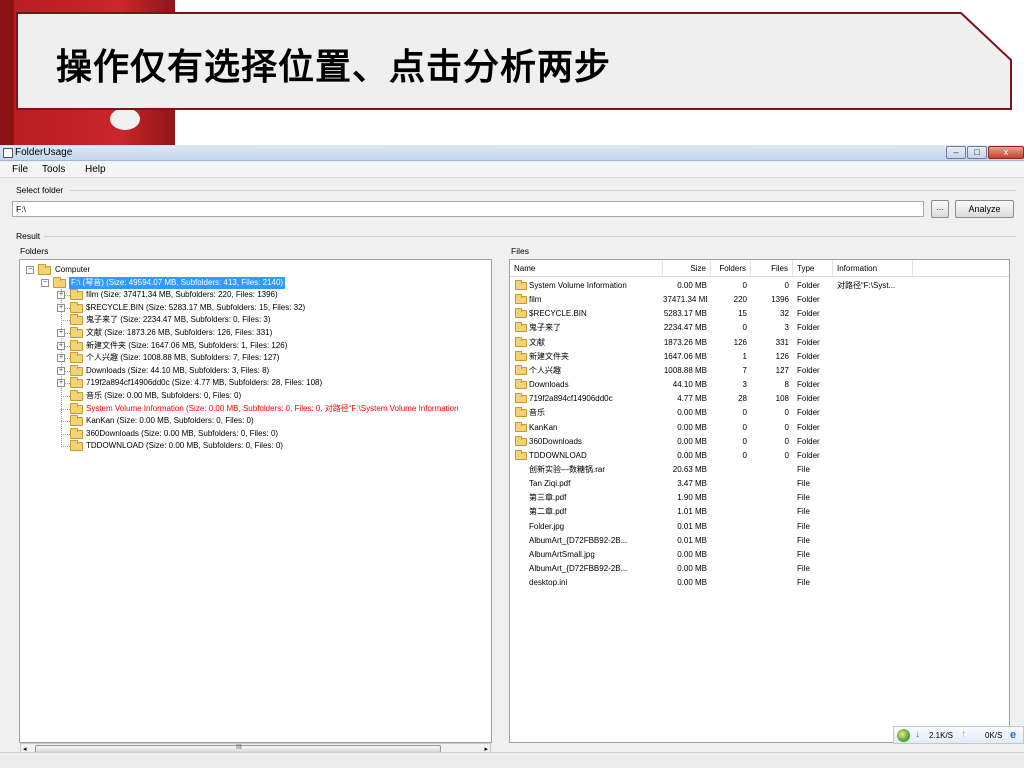 This screenshot has height=768, width=1024. Describe the element at coordinates (759, 357) in the screenshot. I see `table-row: 新建文件夹 1647.06 MB 1 126 Folder` at that location.